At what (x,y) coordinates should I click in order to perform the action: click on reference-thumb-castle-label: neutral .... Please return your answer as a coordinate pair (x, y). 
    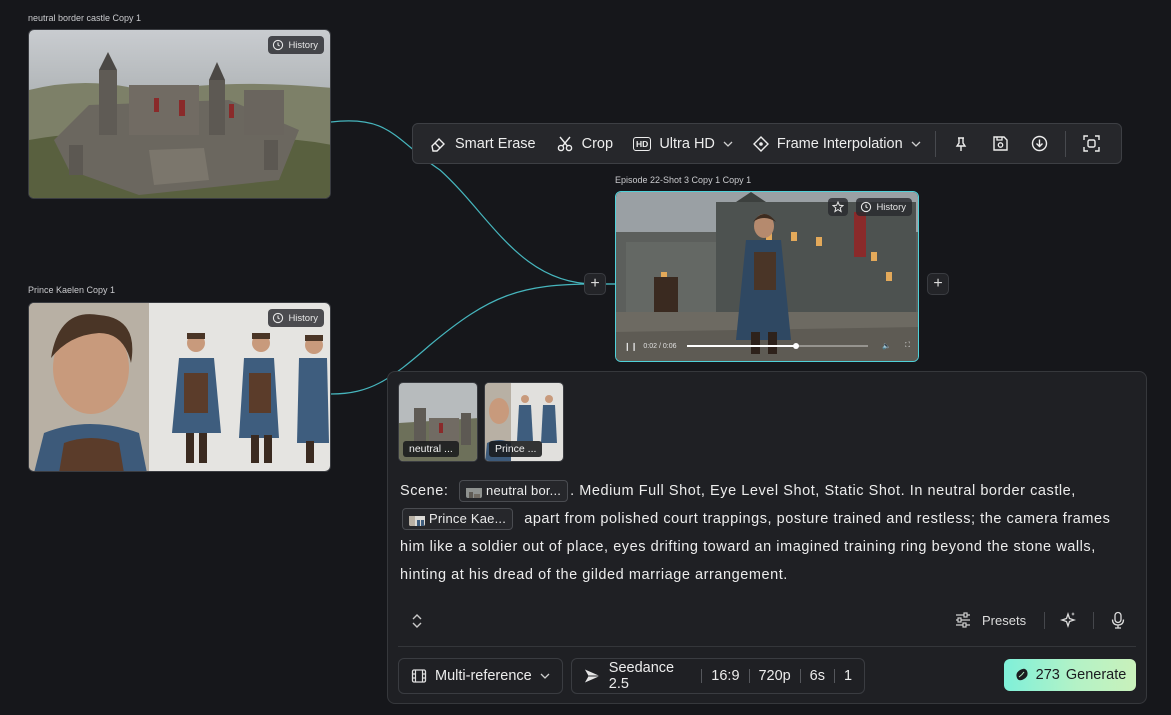
    Looking at the image, I should click on (431, 449).